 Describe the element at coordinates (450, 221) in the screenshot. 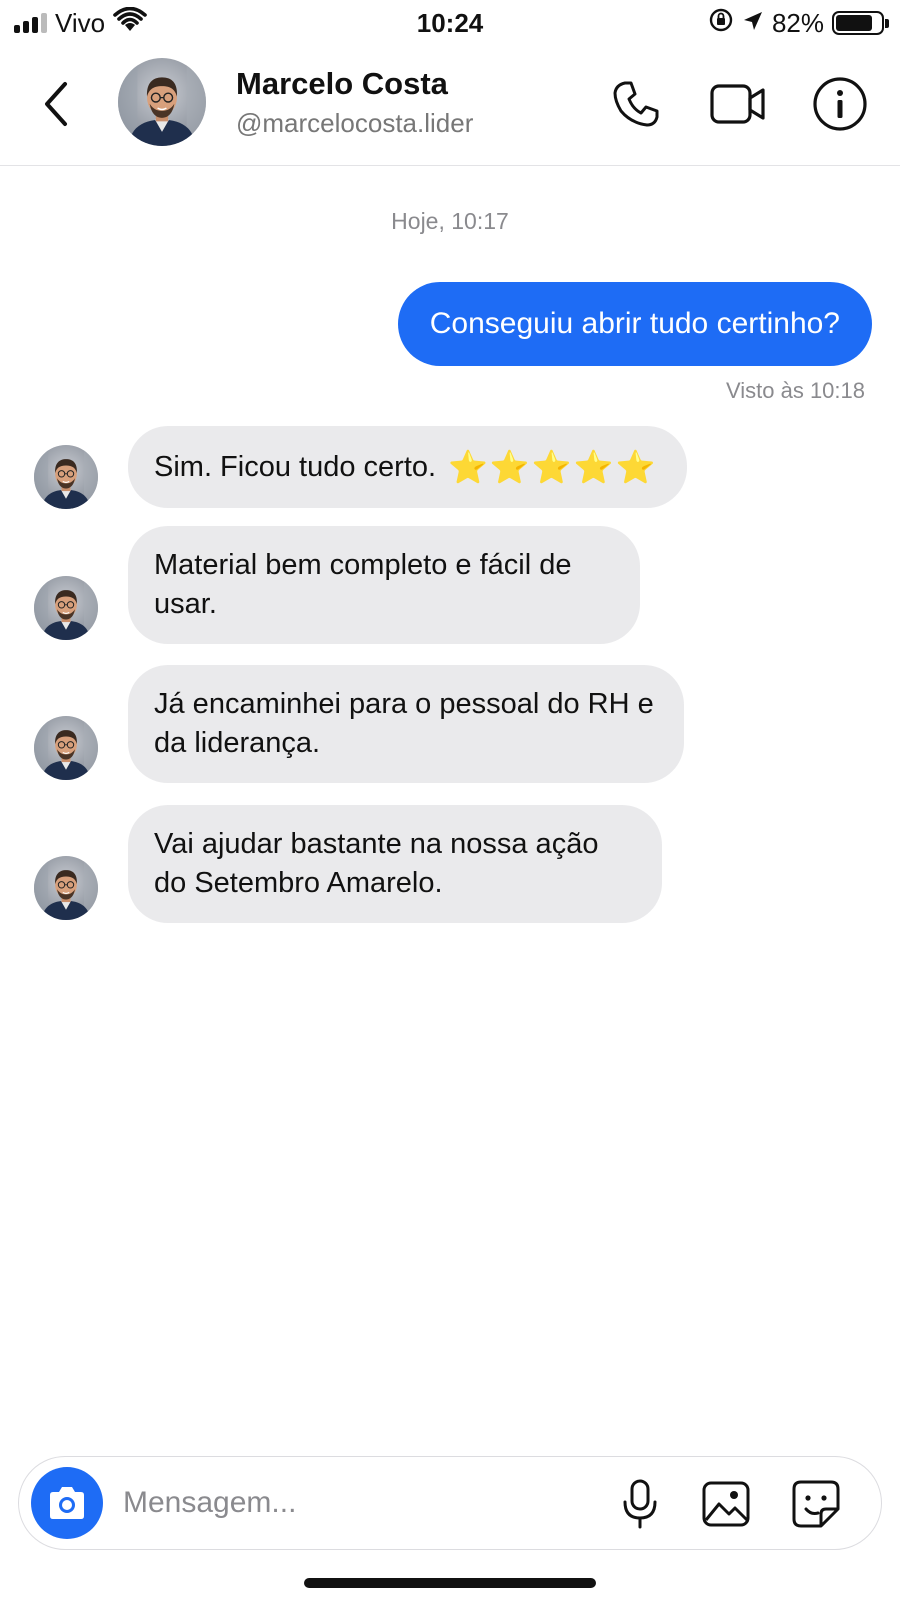

I see `chat-timestamp: Hoje, 10:17` at that location.